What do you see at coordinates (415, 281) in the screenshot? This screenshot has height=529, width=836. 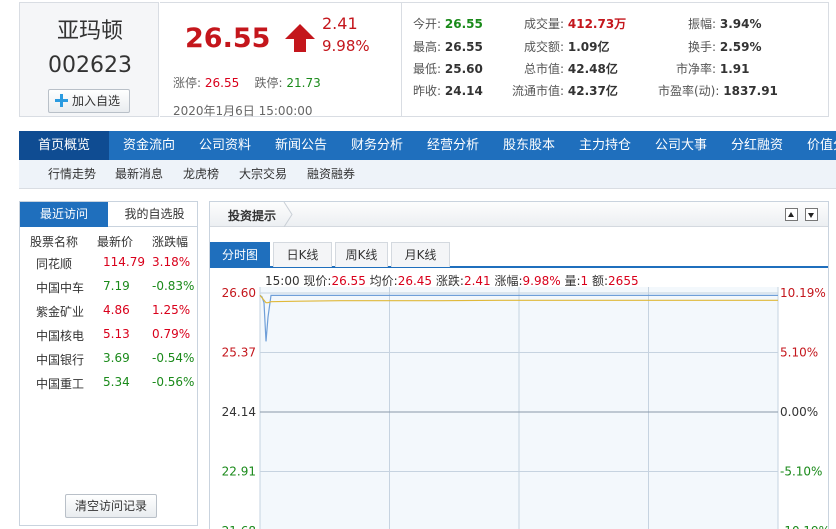 I see `info-avg: 26.45` at bounding box center [415, 281].